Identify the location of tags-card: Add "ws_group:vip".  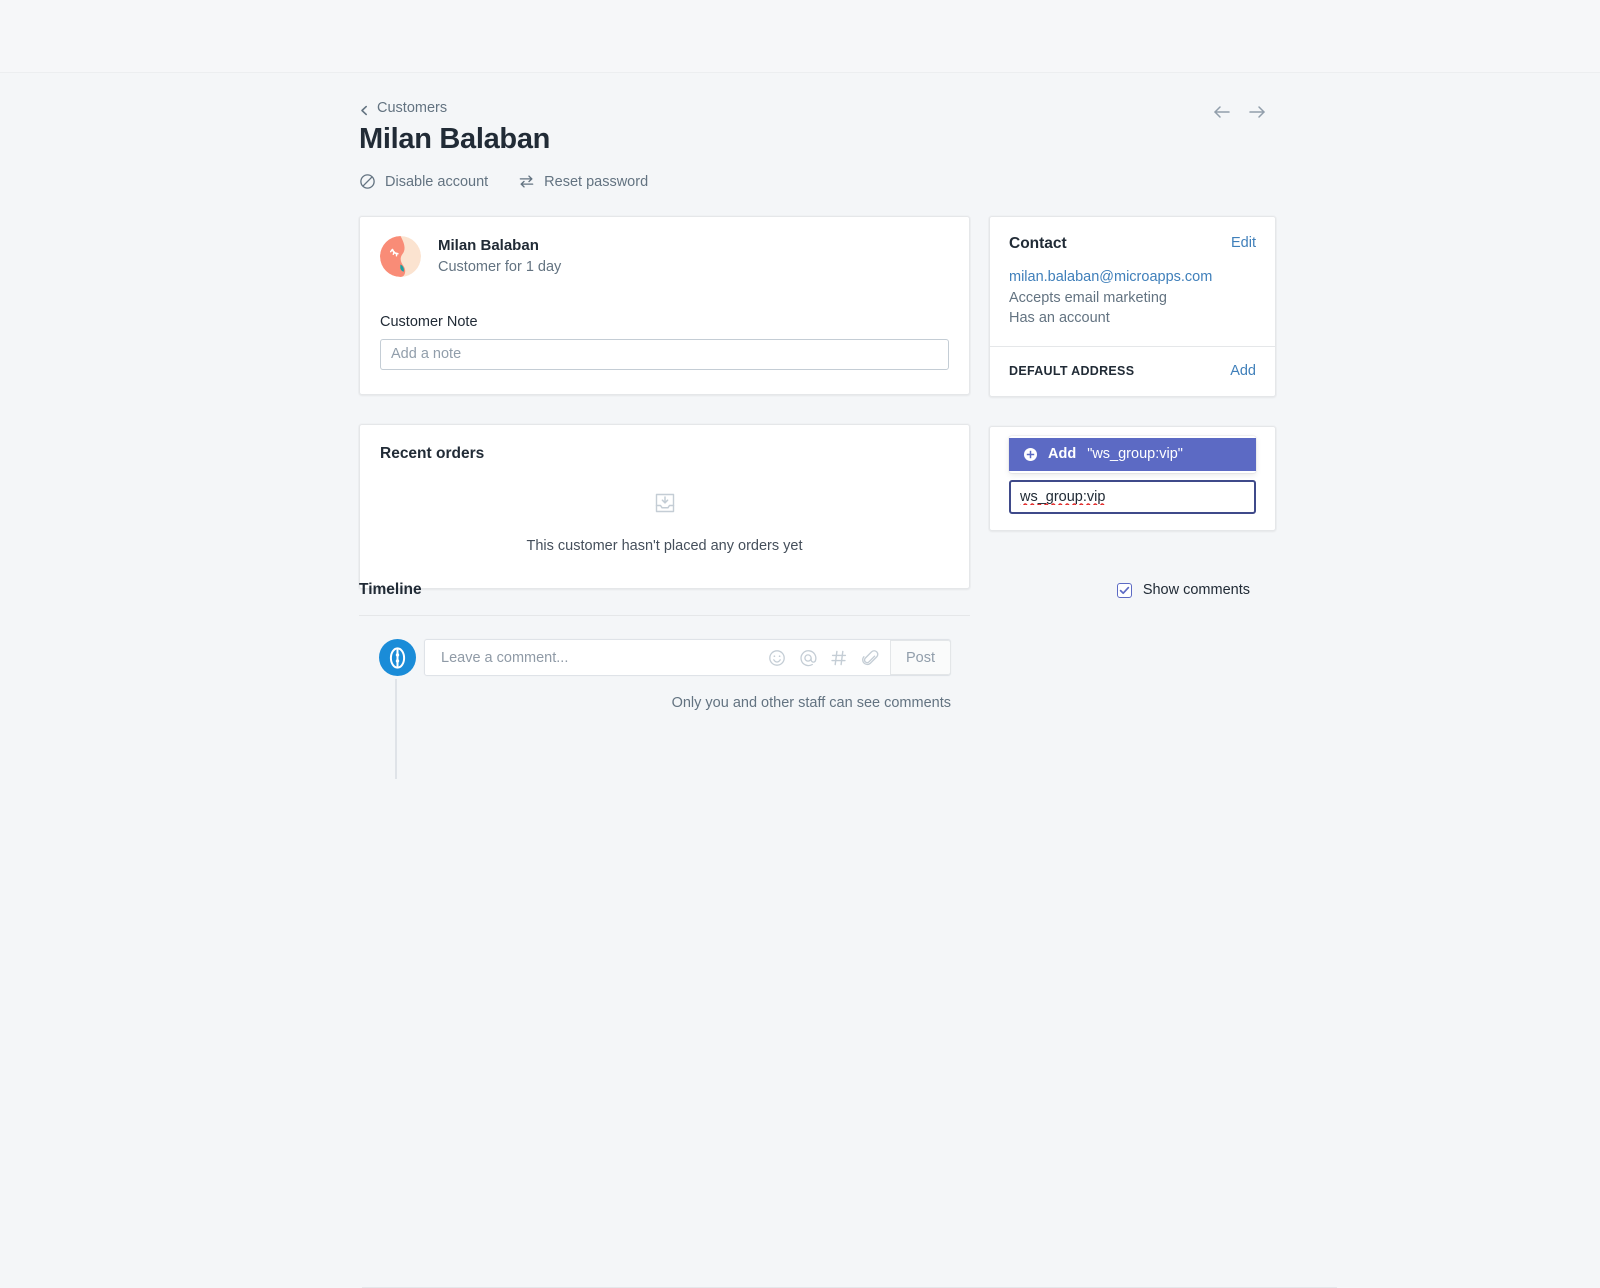
(1132, 478).